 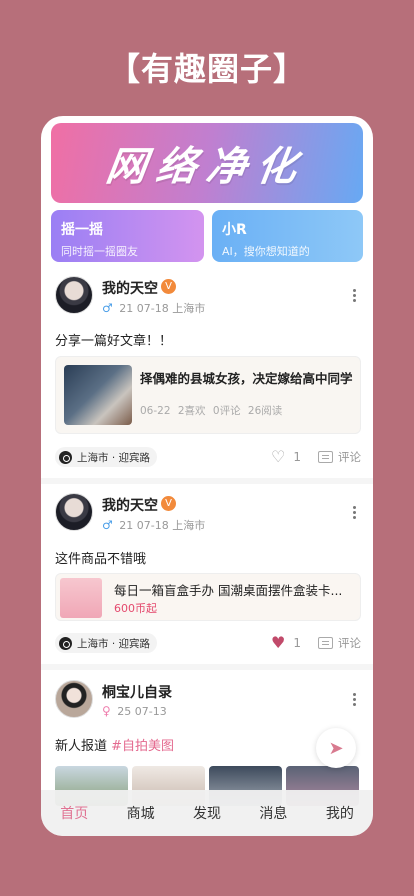 I want to click on heart-filled-icon: ♥, so click(x=278, y=642).